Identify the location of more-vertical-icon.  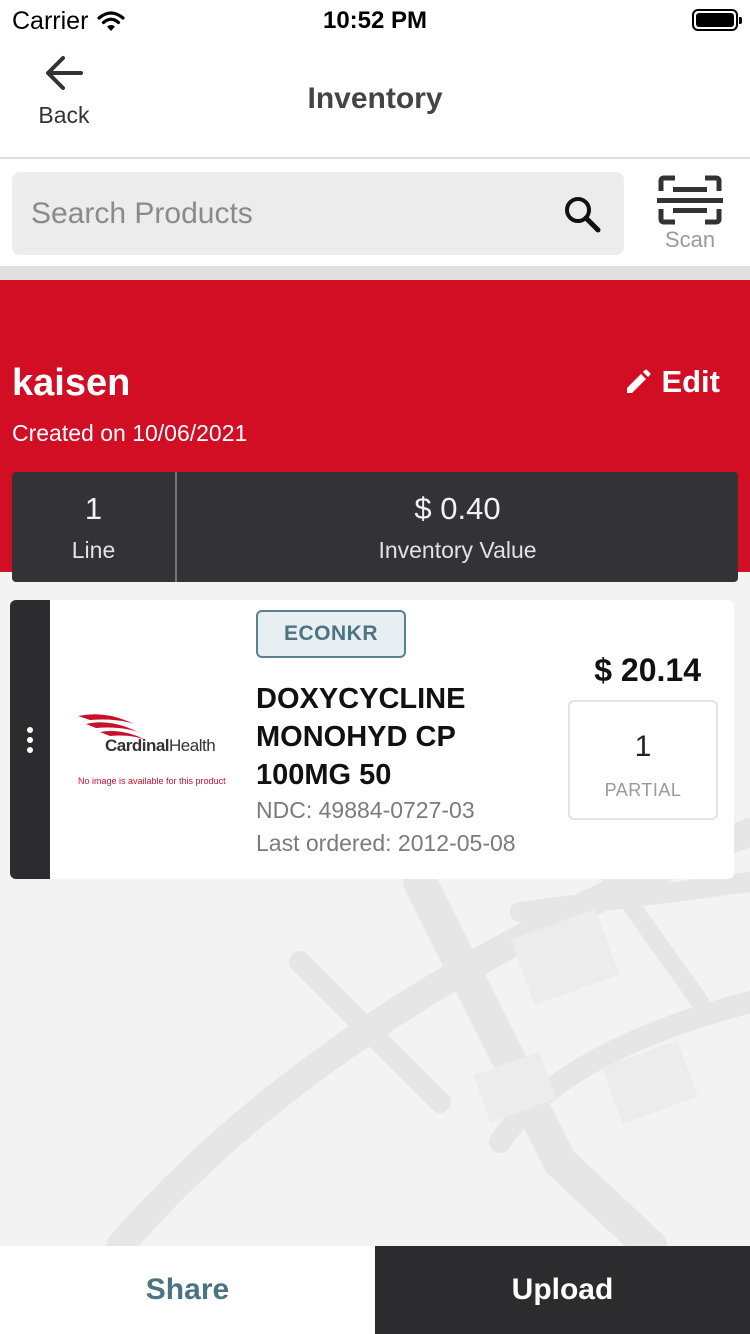
(30, 739).